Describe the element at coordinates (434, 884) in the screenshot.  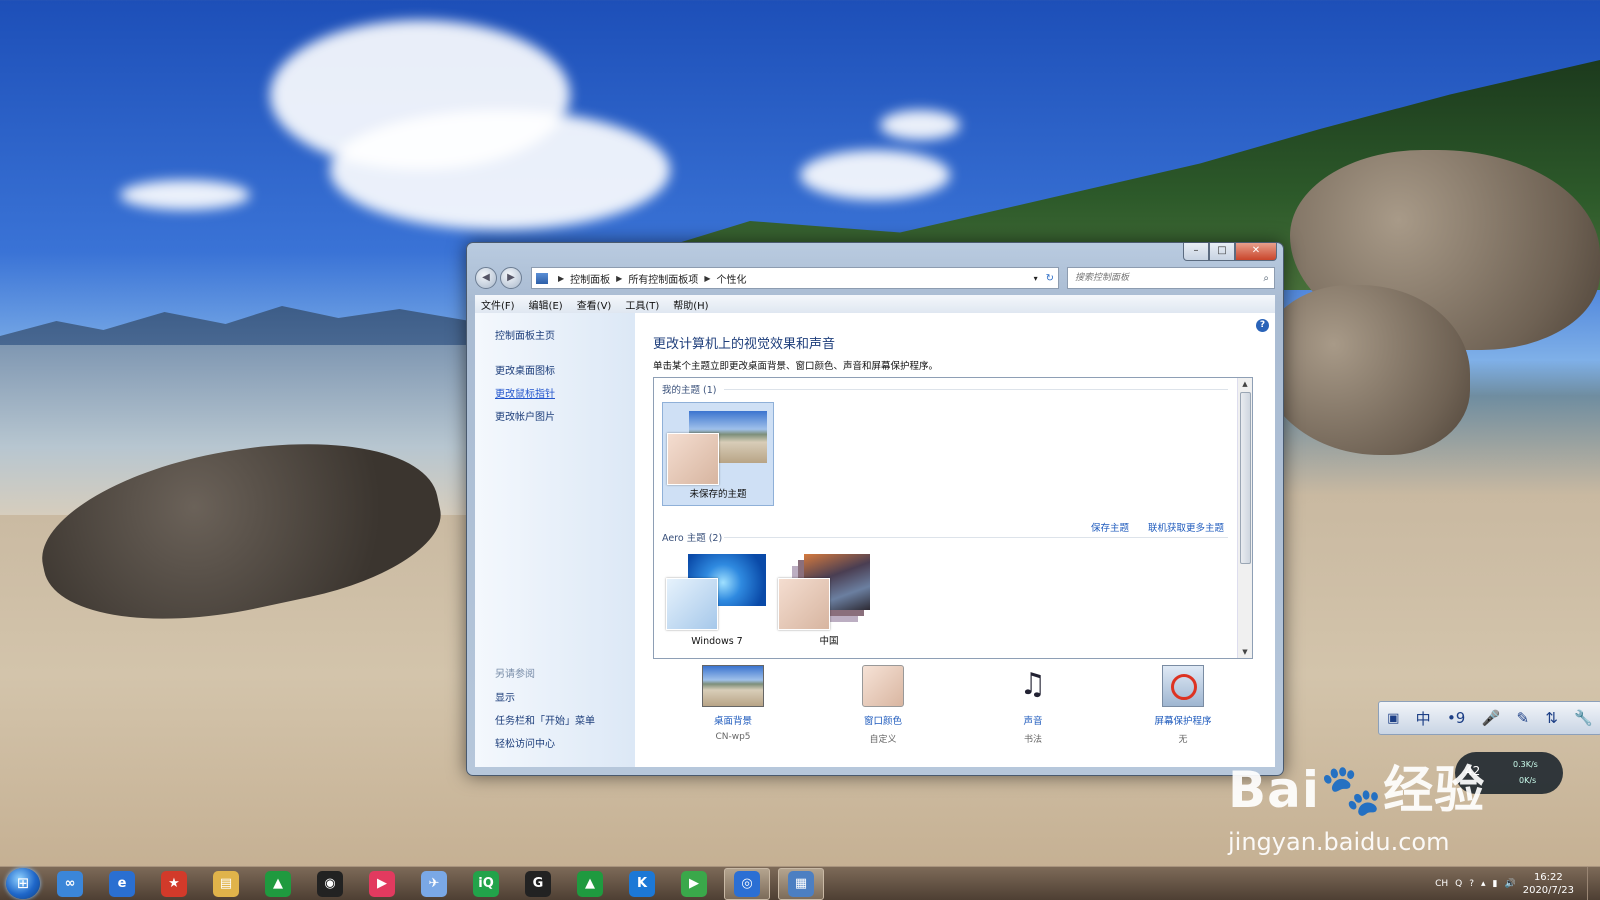
I see `taskbar-item-bird-app: ✈` at that location.